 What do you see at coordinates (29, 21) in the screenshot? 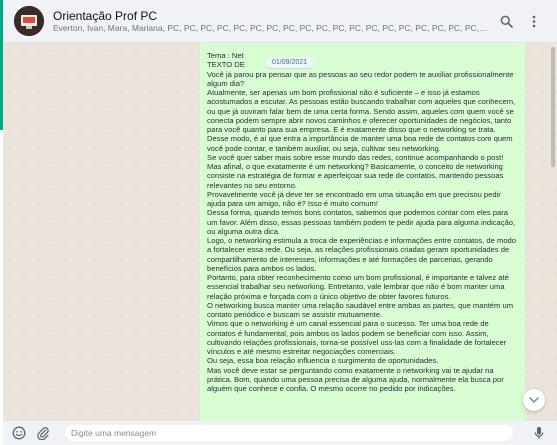
I see `group-avatar` at bounding box center [29, 21].